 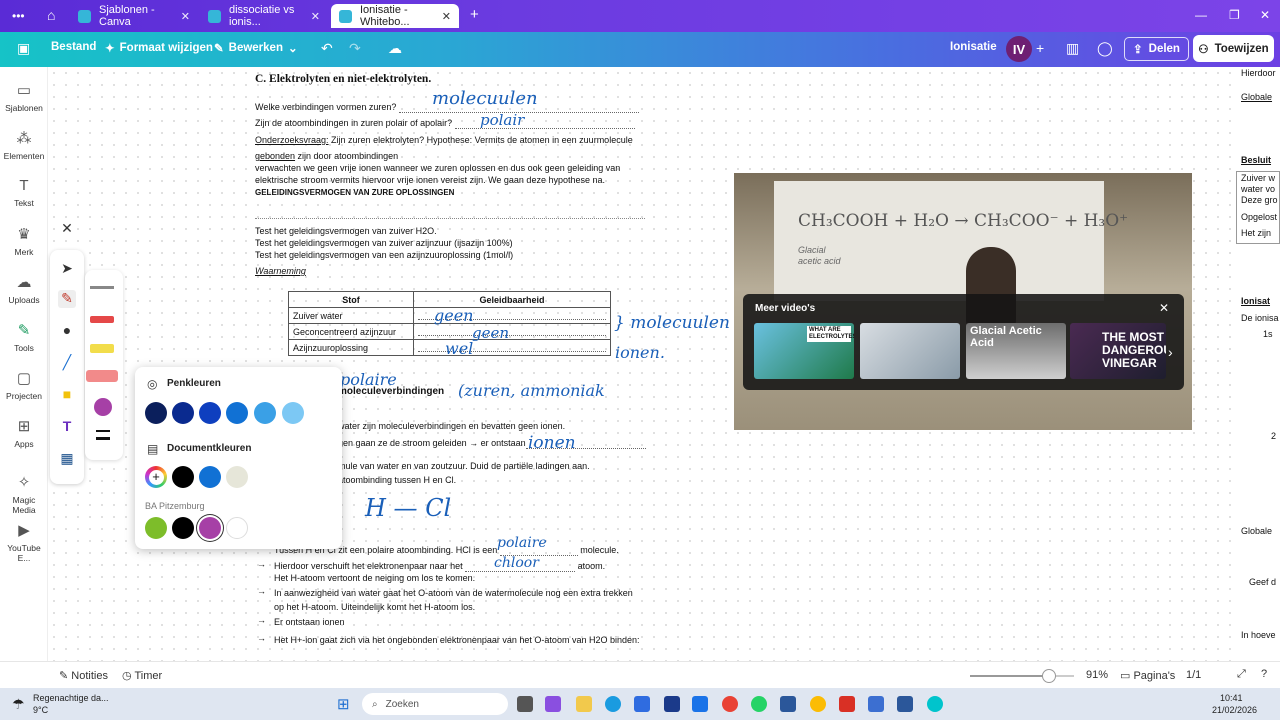 What do you see at coordinates (23, 48) in the screenshot?
I see `sidebar-toggle-icon: ▣` at bounding box center [23, 48].